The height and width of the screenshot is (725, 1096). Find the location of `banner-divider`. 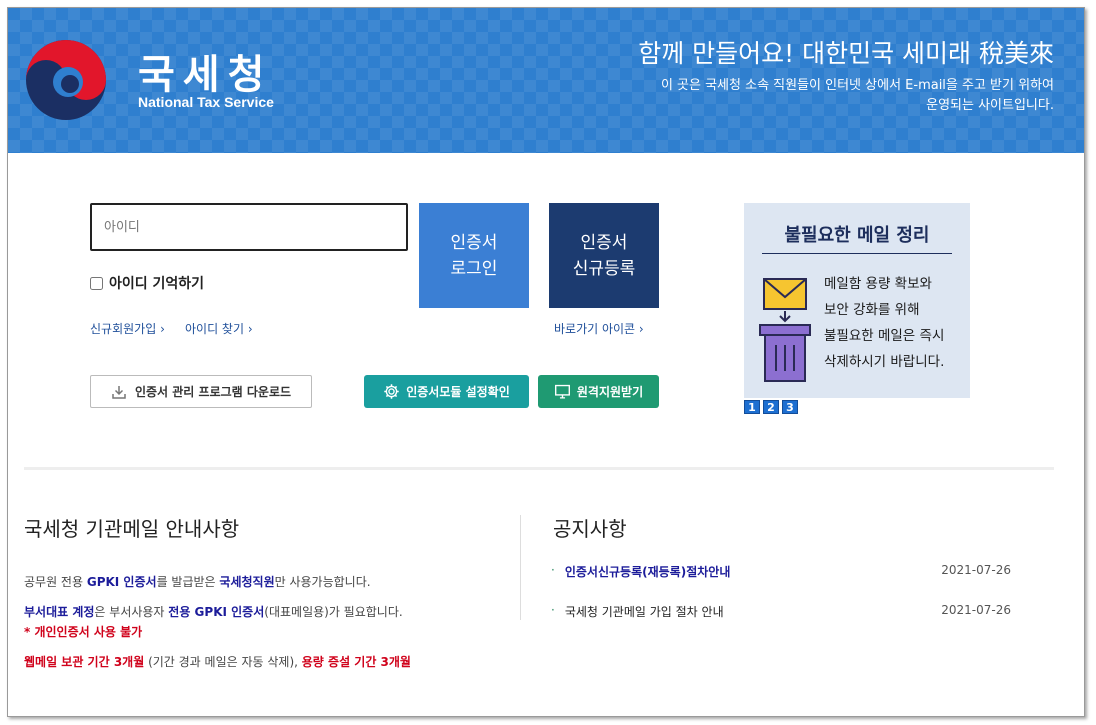

banner-divider is located at coordinates (857, 253).